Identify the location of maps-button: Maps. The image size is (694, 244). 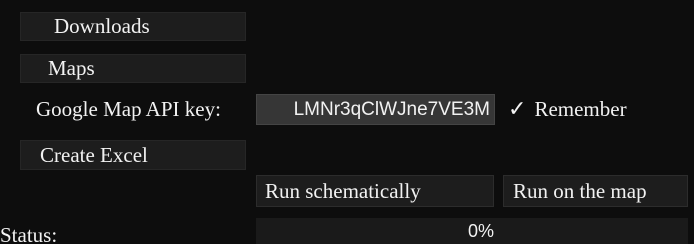
(133, 68).